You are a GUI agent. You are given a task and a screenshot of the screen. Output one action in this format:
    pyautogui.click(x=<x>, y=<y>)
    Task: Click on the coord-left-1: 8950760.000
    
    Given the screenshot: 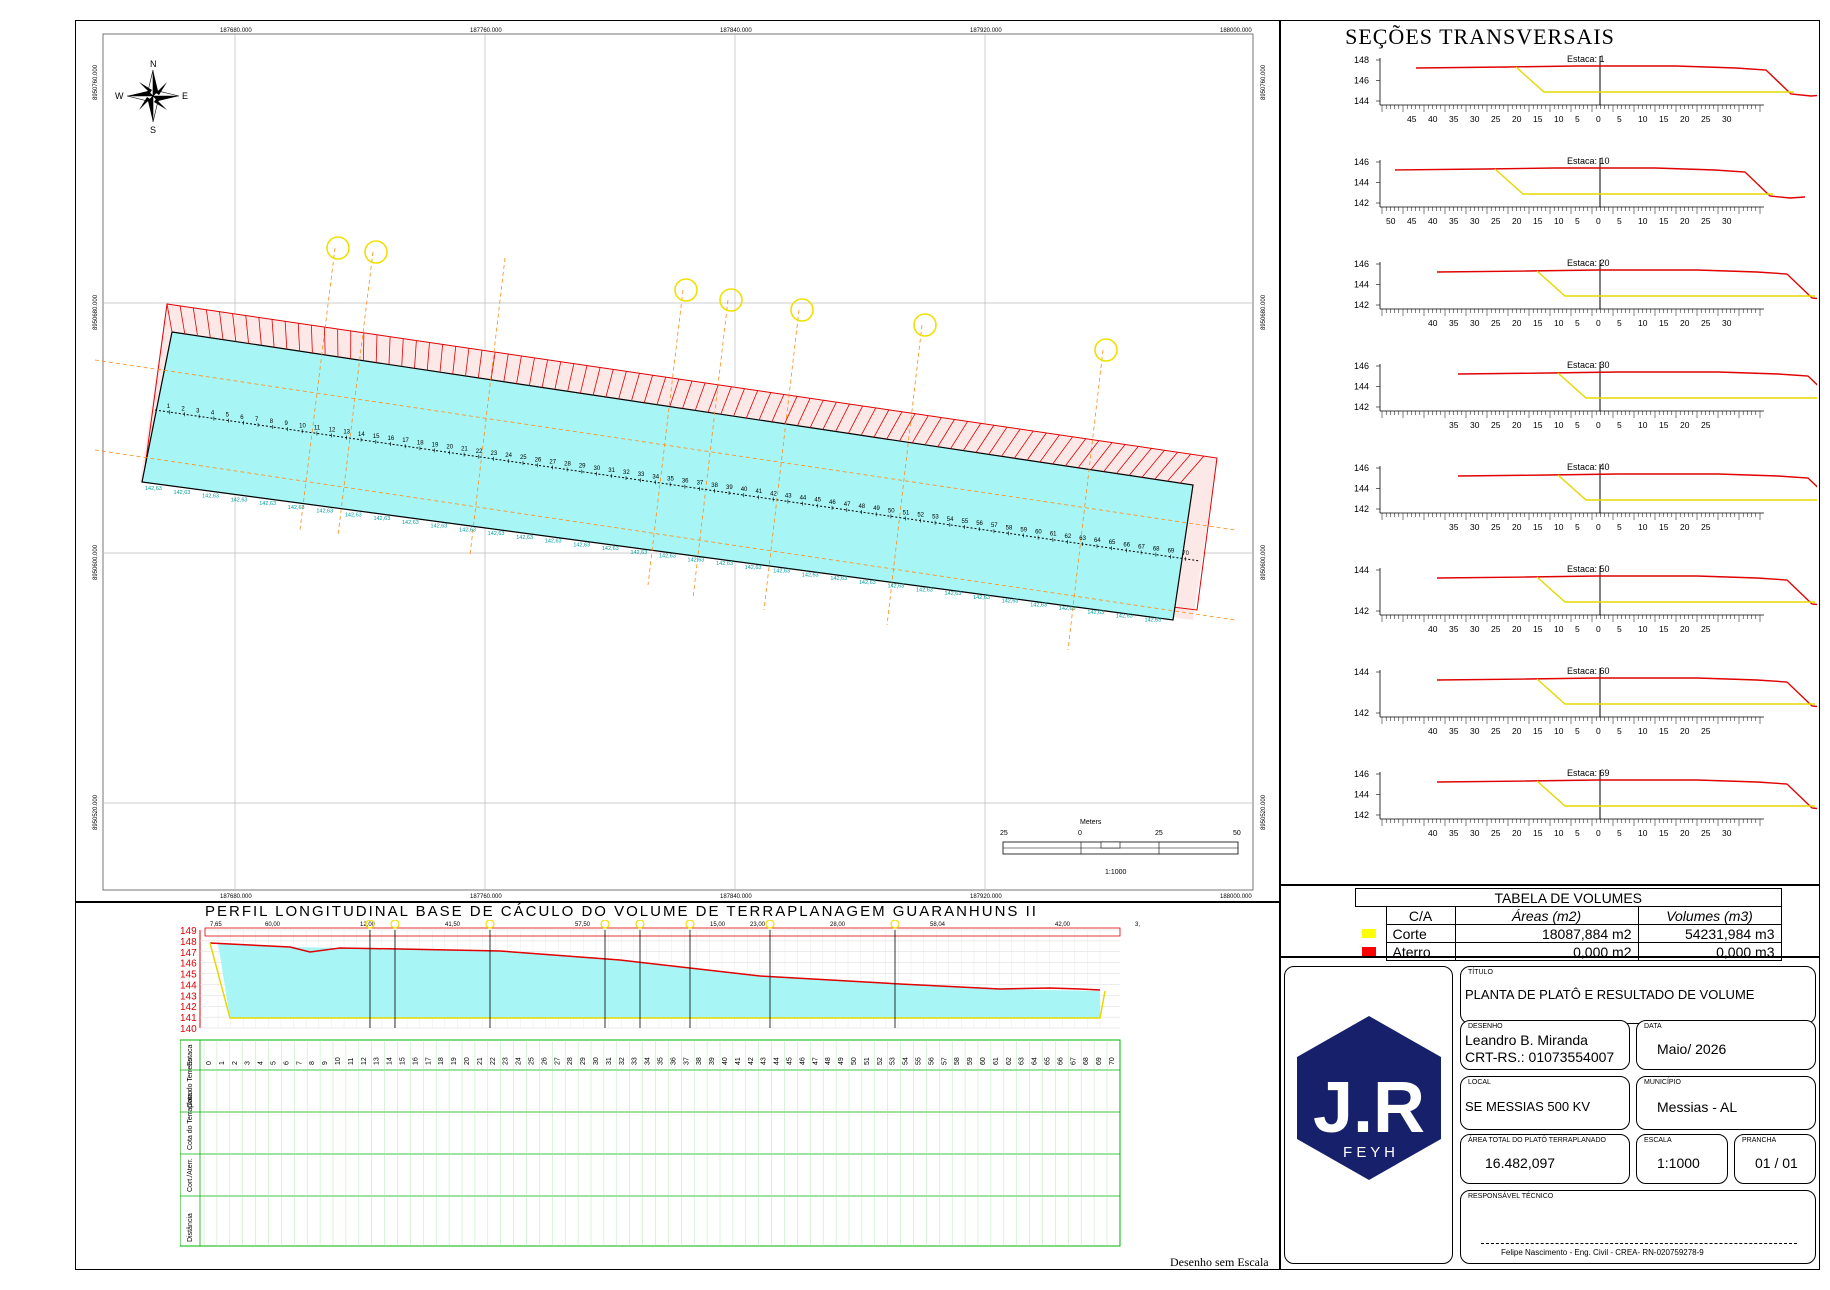 What is the action you would take?
    pyautogui.click(x=96, y=82)
    